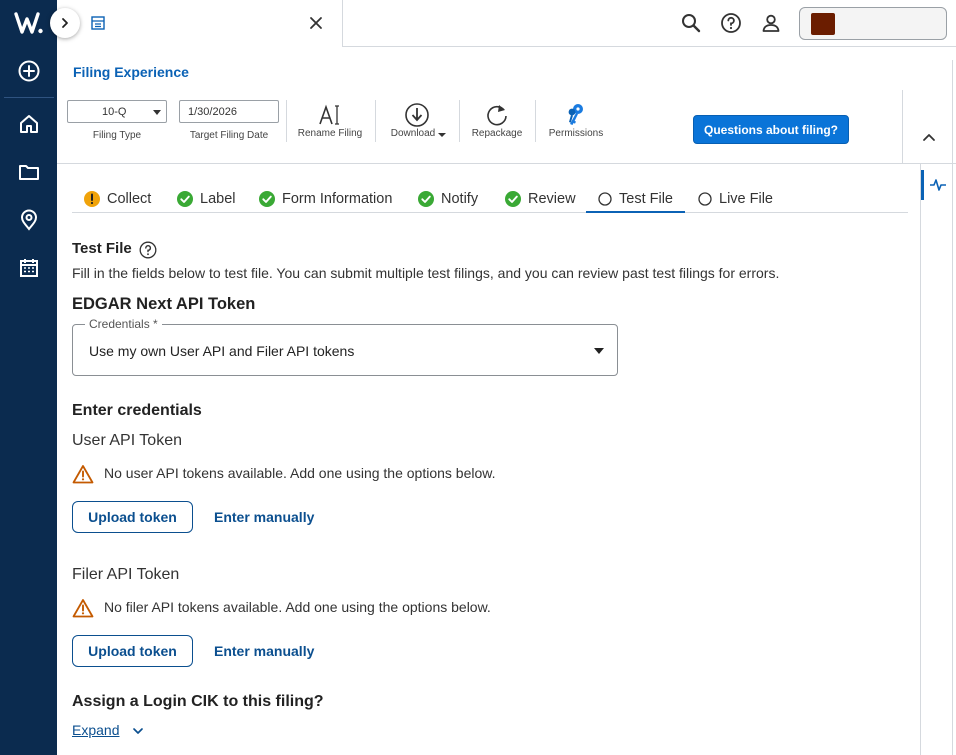 This screenshot has height=755, width=956. I want to click on tab-collect: Collect, so click(117, 199).